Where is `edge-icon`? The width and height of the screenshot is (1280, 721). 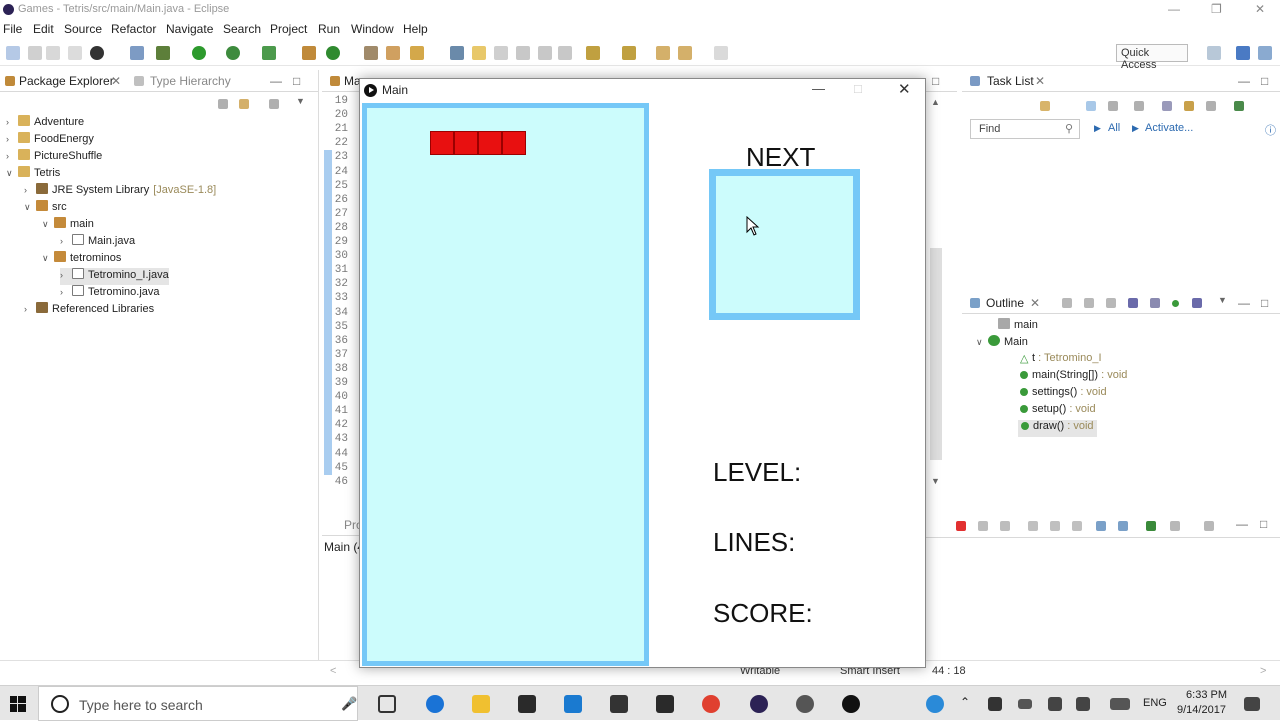
edge-icon is located at coordinates (435, 704).